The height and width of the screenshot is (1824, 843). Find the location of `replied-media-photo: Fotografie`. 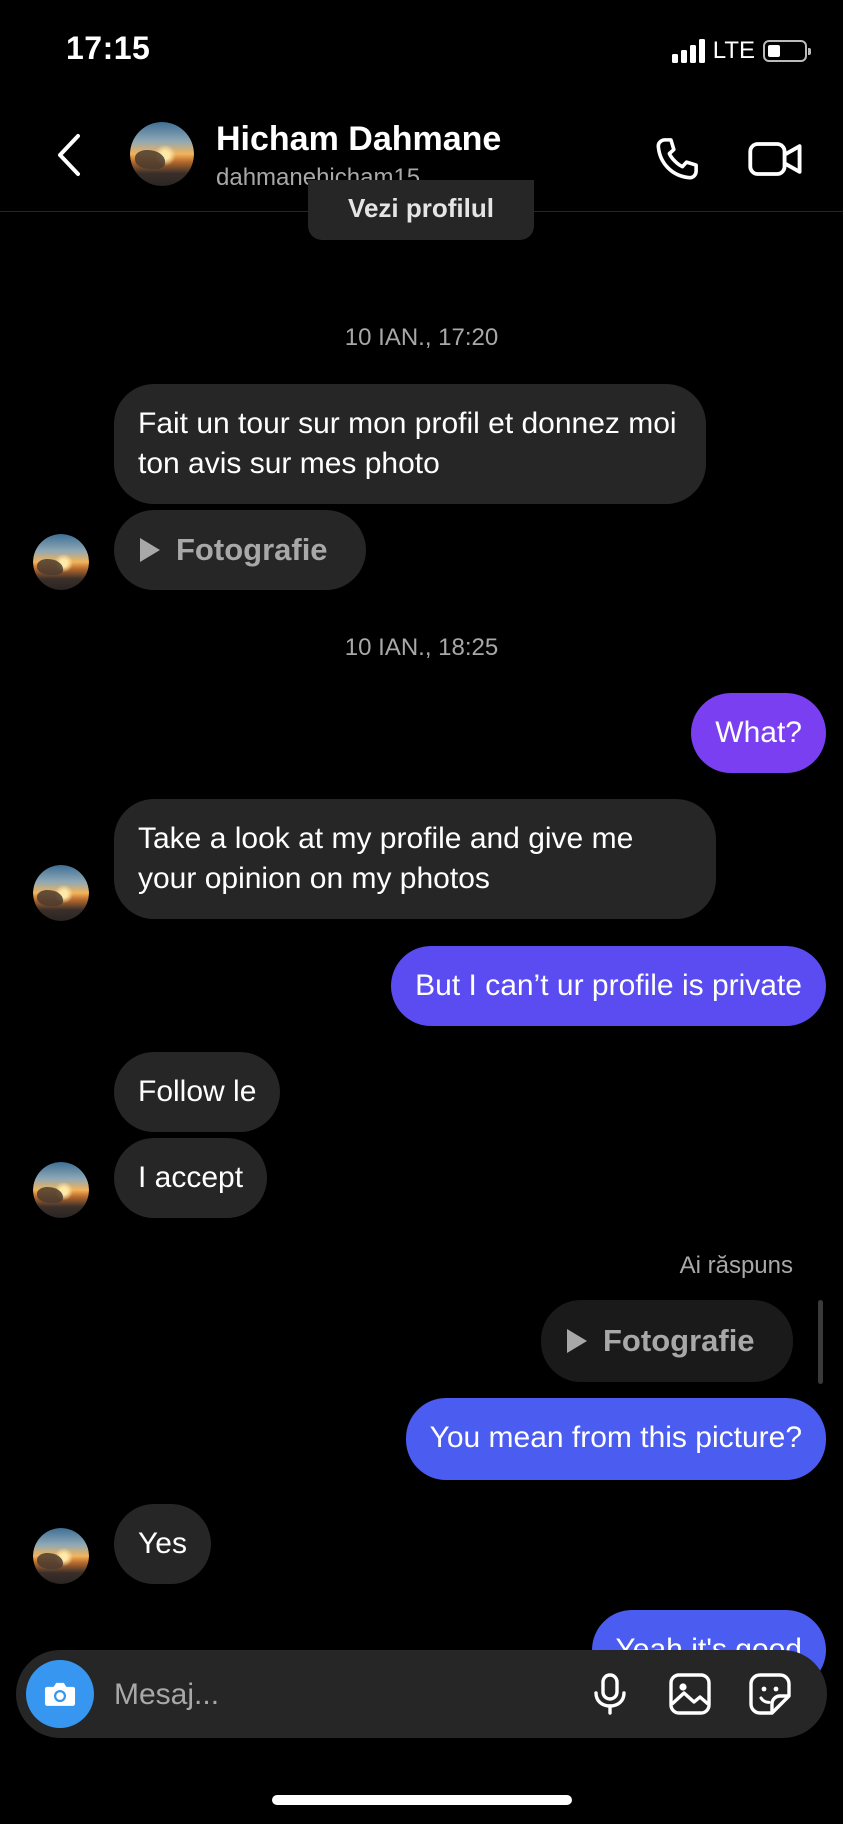

replied-media-photo: Fotografie is located at coordinates (667, 1341).